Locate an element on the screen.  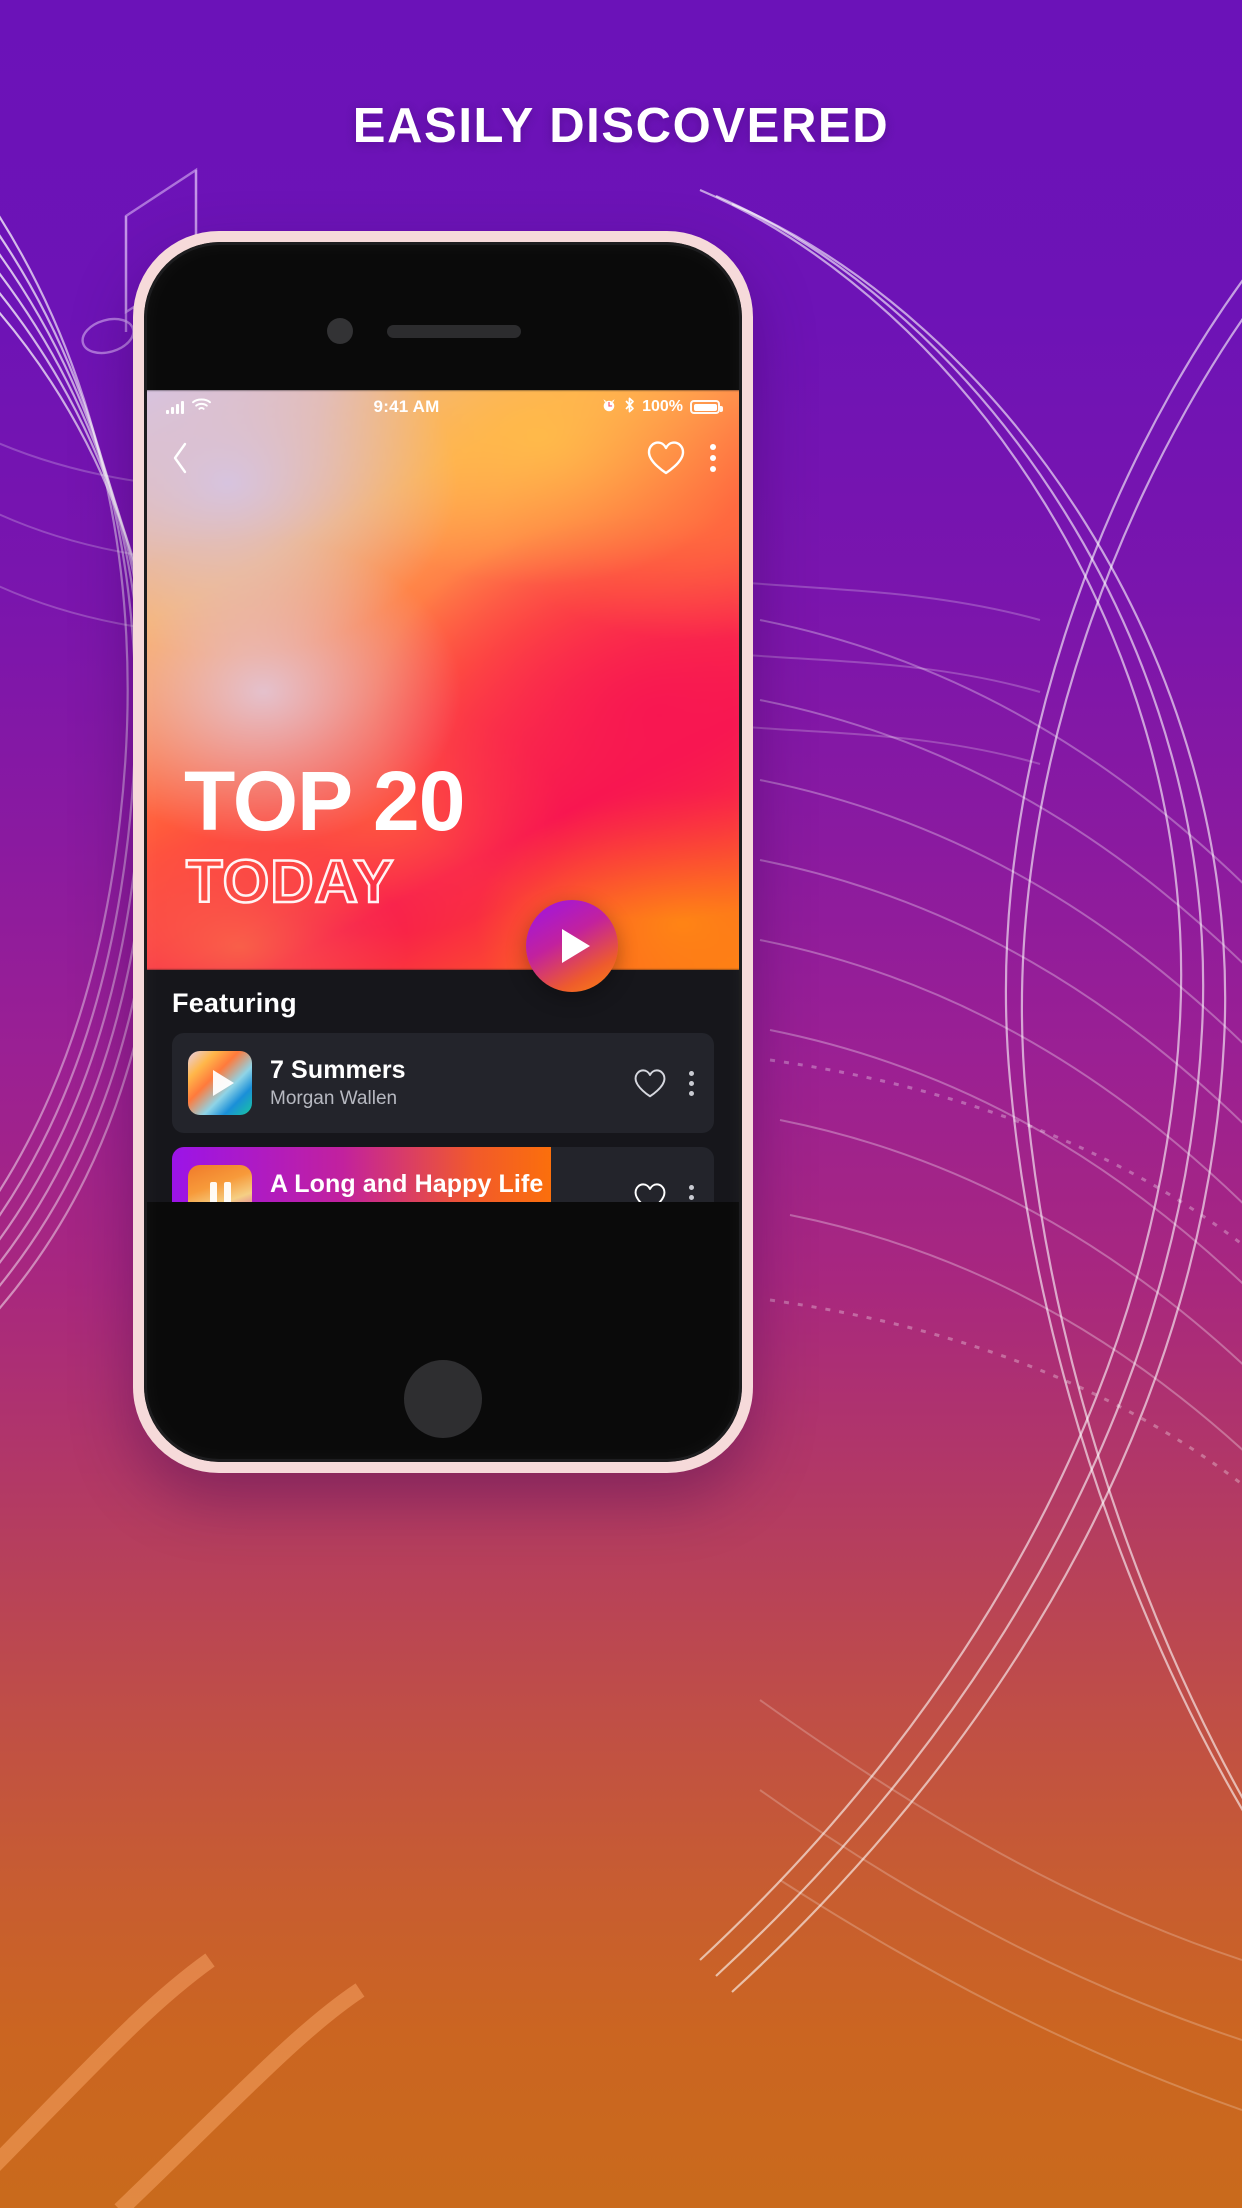
bottom-light-streaks is located at coordinates (182, 2080).